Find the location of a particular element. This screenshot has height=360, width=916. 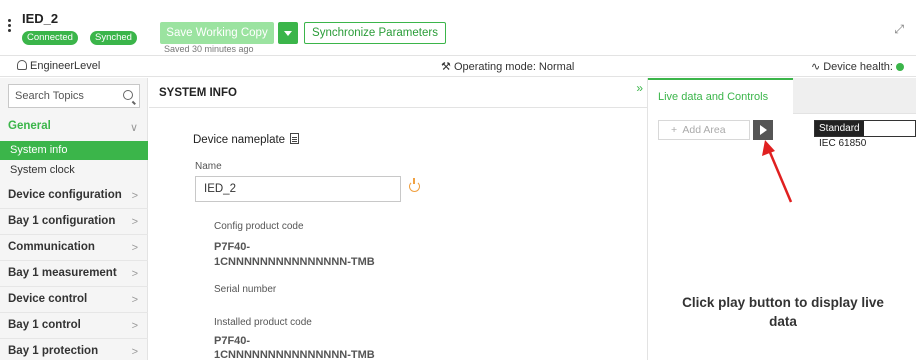

user-level: EngineerLevel is located at coordinates (58, 66).